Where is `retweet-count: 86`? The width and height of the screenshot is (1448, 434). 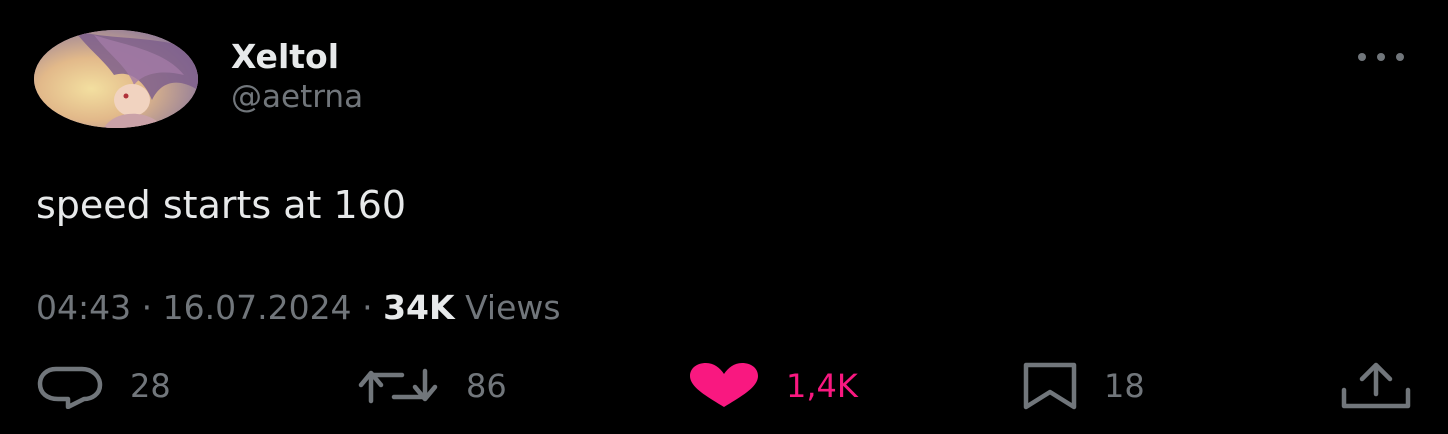
retweet-count: 86 is located at coordinates (486, 386).